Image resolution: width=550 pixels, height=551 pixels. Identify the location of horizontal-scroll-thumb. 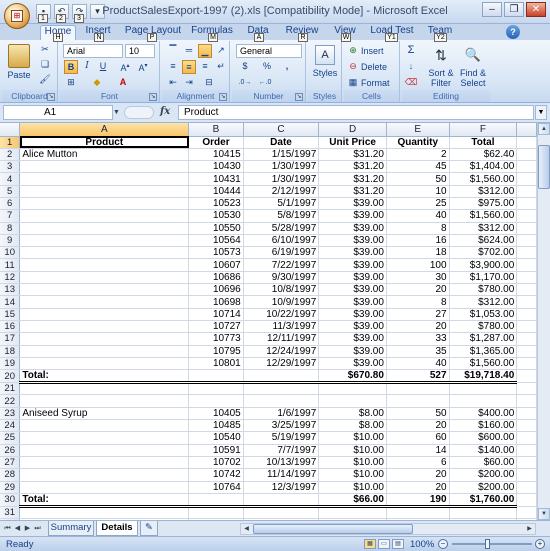
(333, 529).